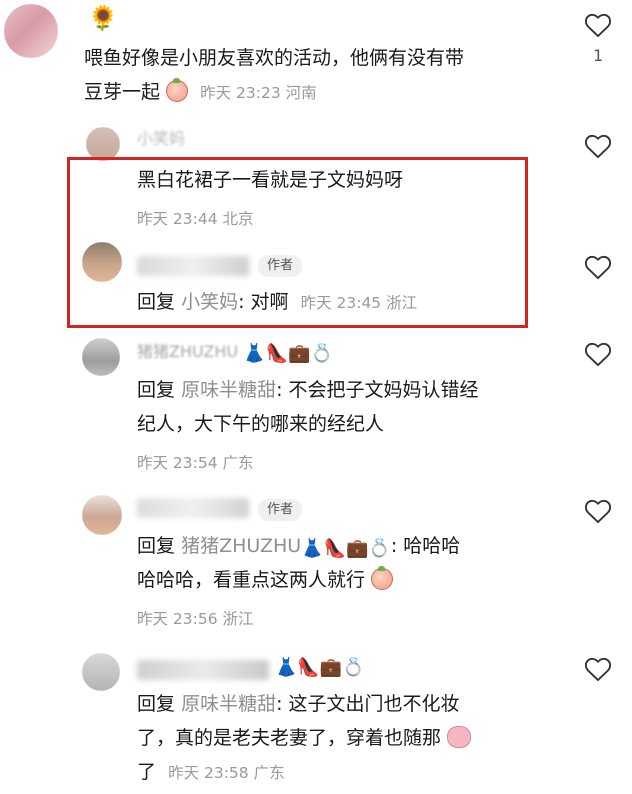 The height and width of the screenshot is (794, 632). Describe the element at coordinates (209, 302) in the screenshot. I see `reply-to-name: 小笑妈` at that location.